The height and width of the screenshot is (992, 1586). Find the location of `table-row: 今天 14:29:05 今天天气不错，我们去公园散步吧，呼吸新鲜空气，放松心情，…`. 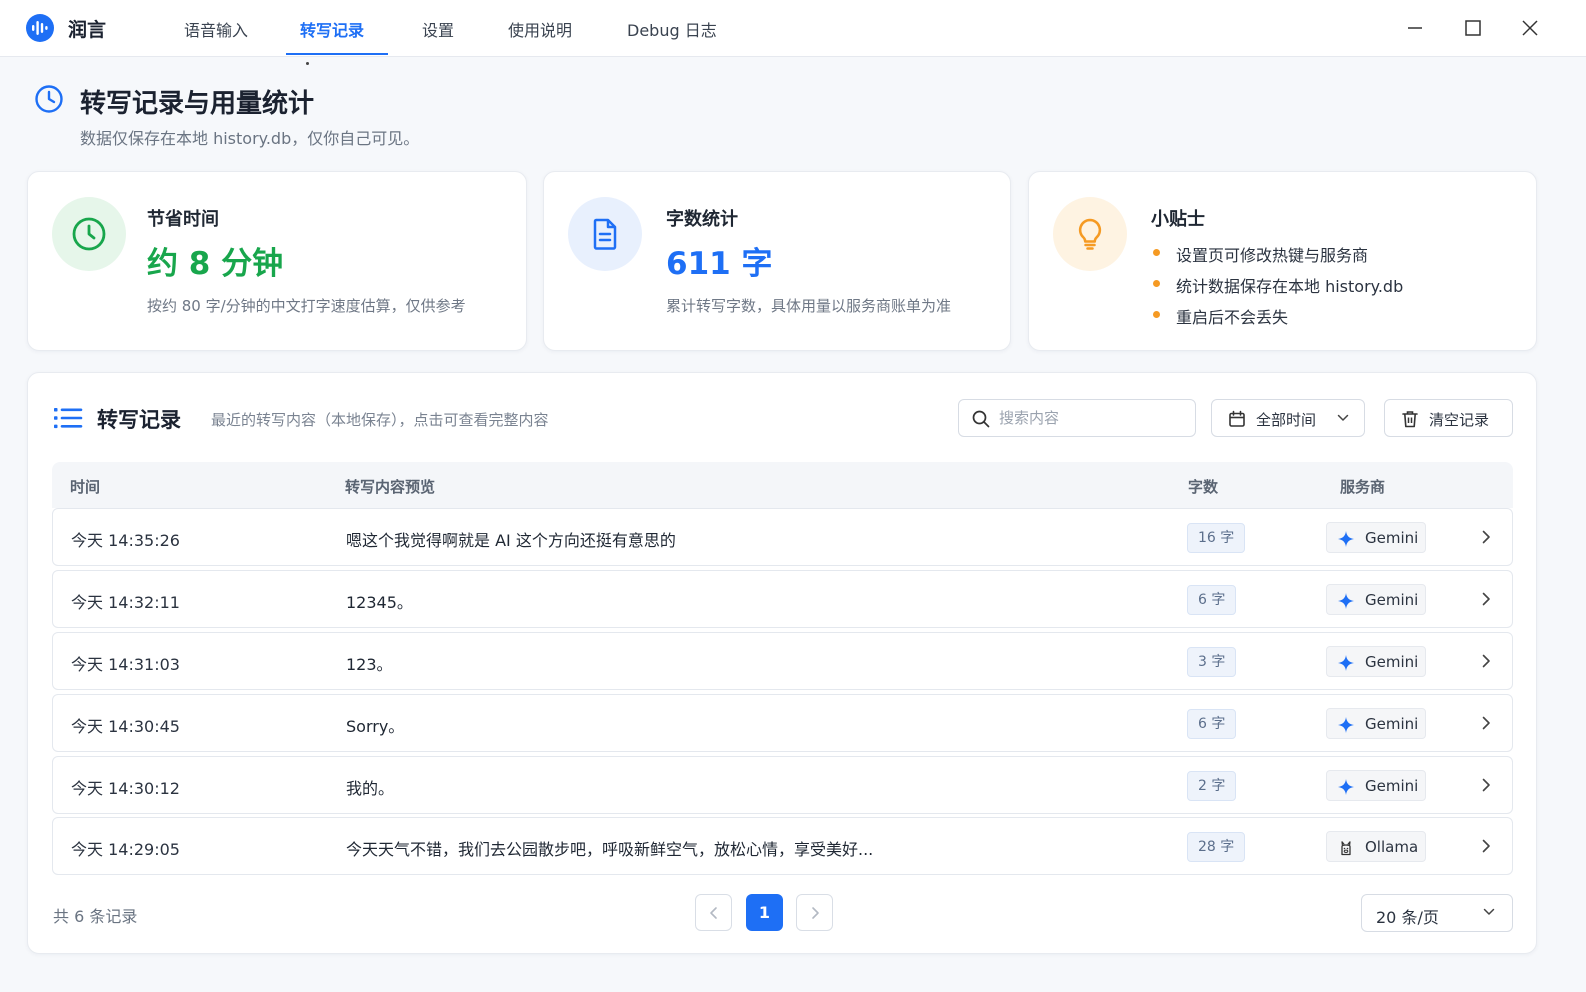

table-row: 今天 14:29:05 今天天气不错，我们去公园散步吧，呼吸新鲜空气，放松心情，… is located at coordinates (782, 846).